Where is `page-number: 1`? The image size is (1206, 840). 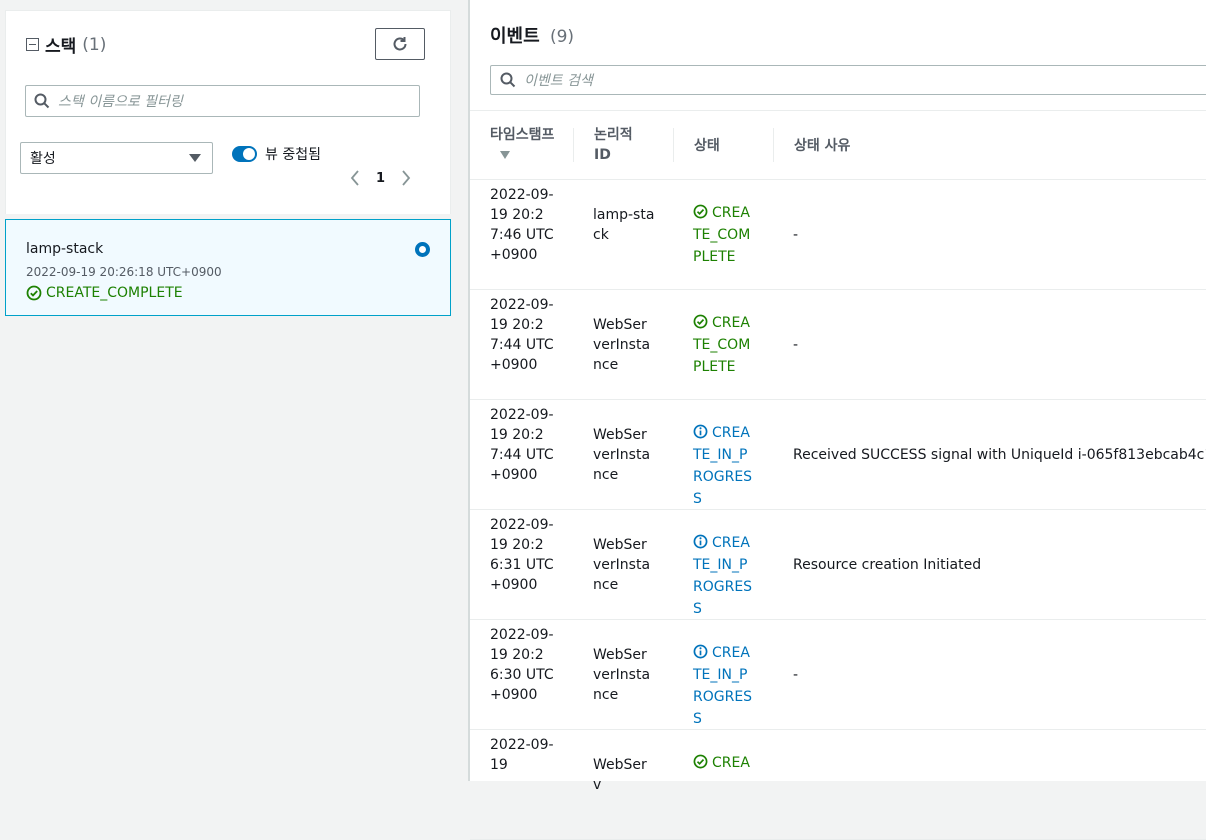
page-number: 1 is located at coordinates (380, 178).